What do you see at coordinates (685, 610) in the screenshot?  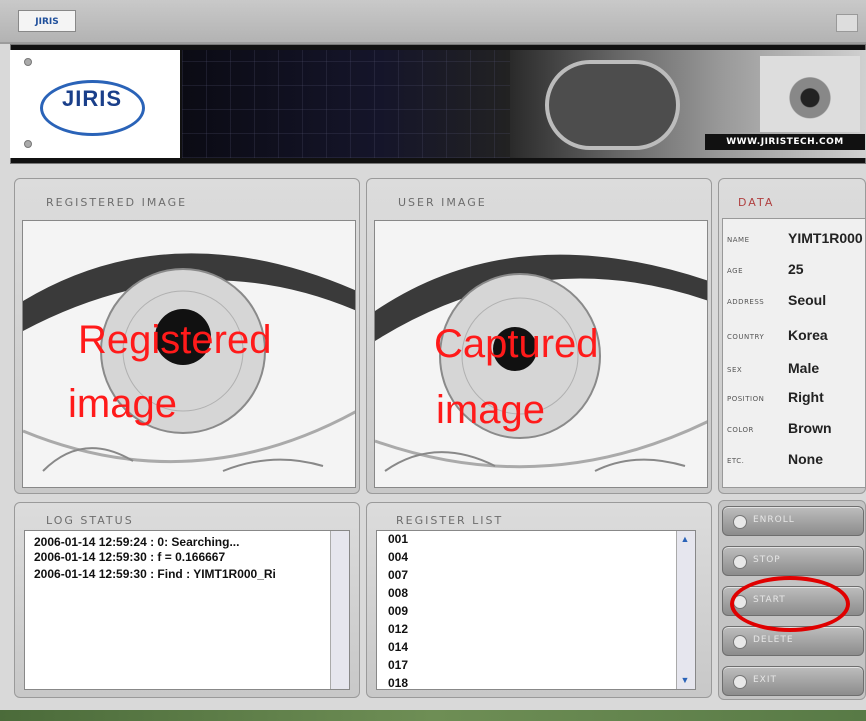 I see `register-list-scrollbar` at bounding box center [685, 610].